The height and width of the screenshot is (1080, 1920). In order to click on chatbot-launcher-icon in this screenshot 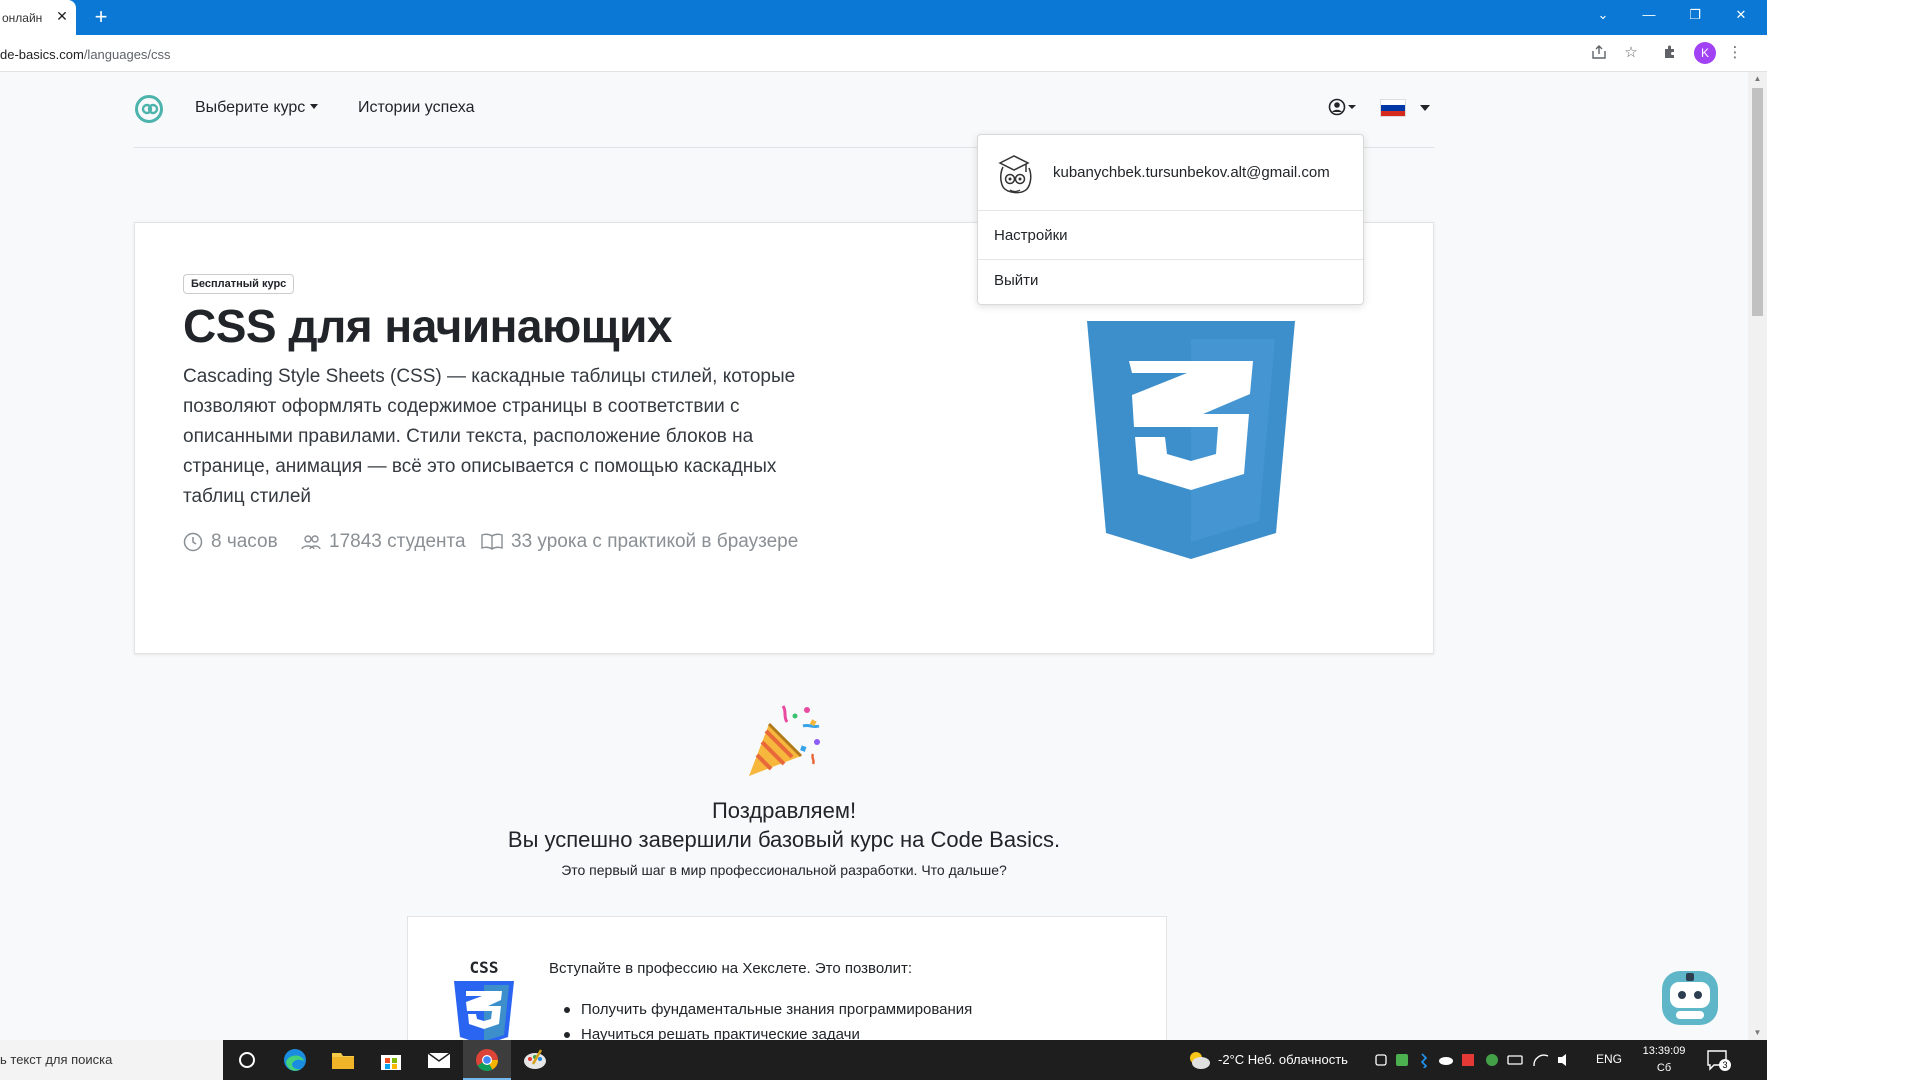, I will do `click(1690, 998)`.